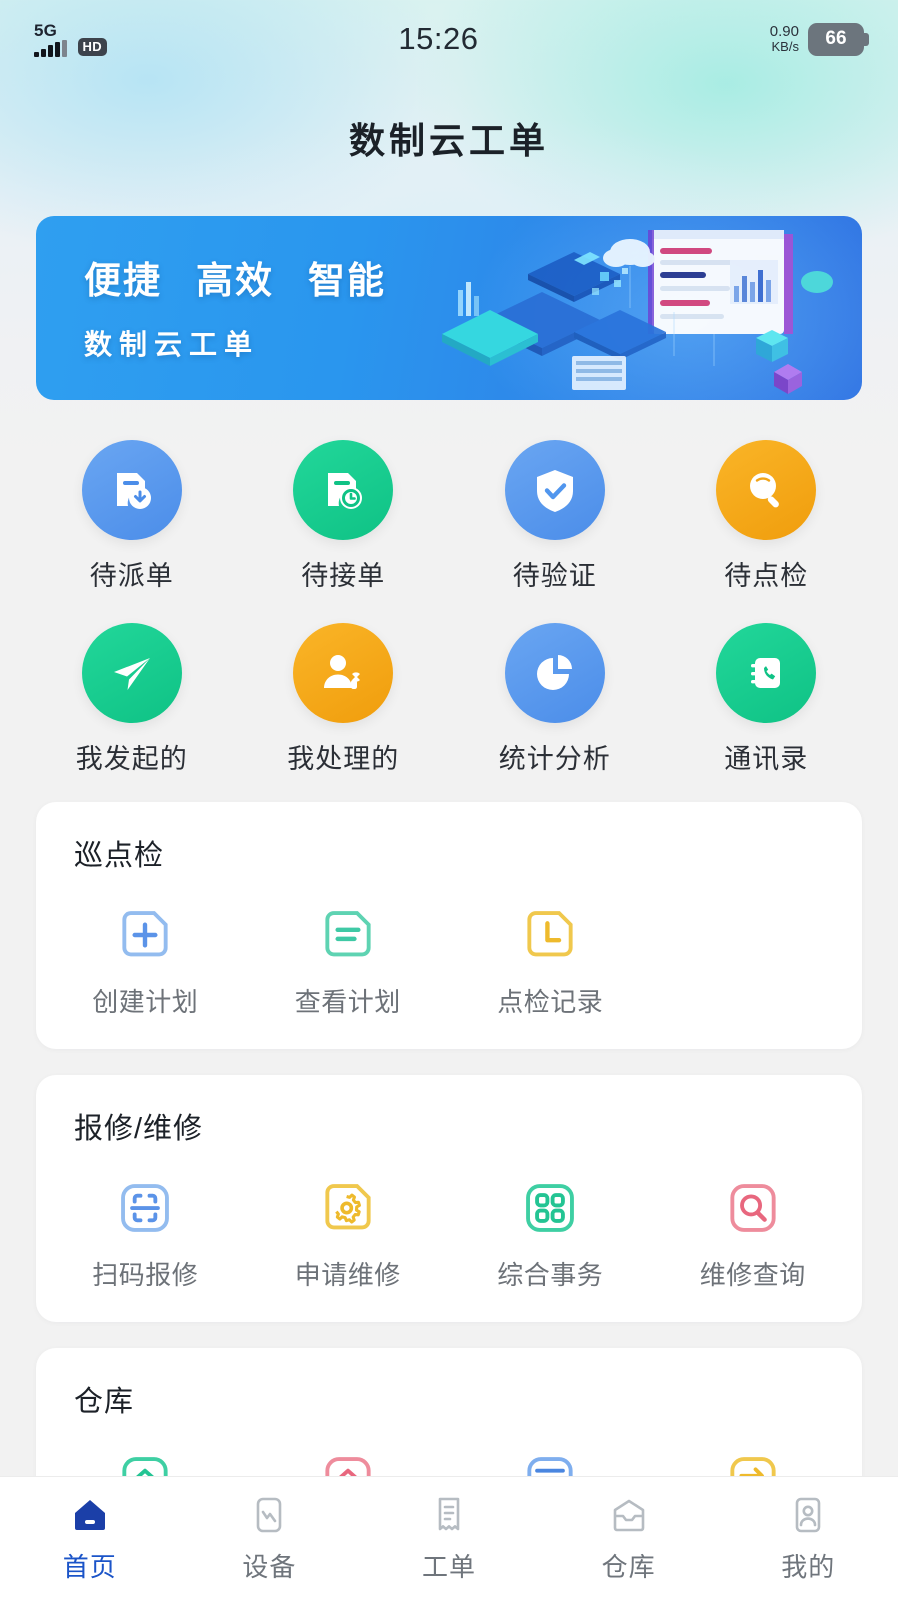  What do you see at coordinates (348, 1234) in the screenshot?
I see `section-item-apply-repair: 申请维修` at bounding box center [348, 1234].